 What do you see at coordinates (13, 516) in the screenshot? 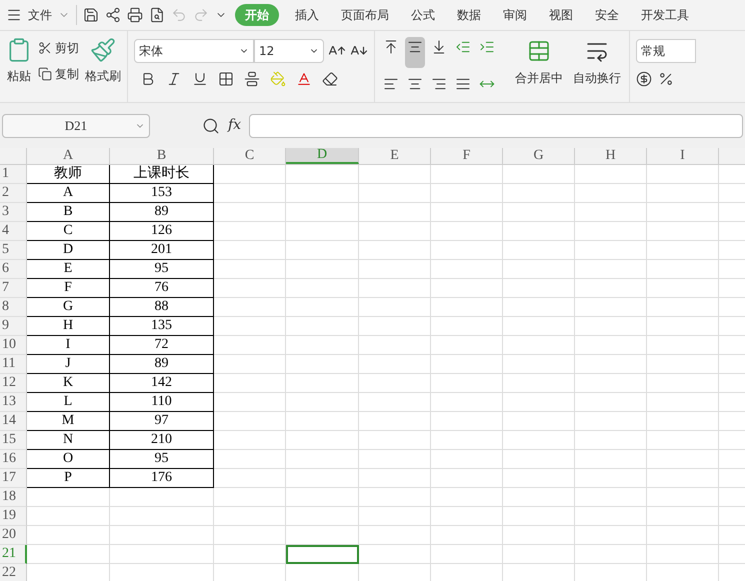
I see `row-header: 19` at bounding box center [13, 516].